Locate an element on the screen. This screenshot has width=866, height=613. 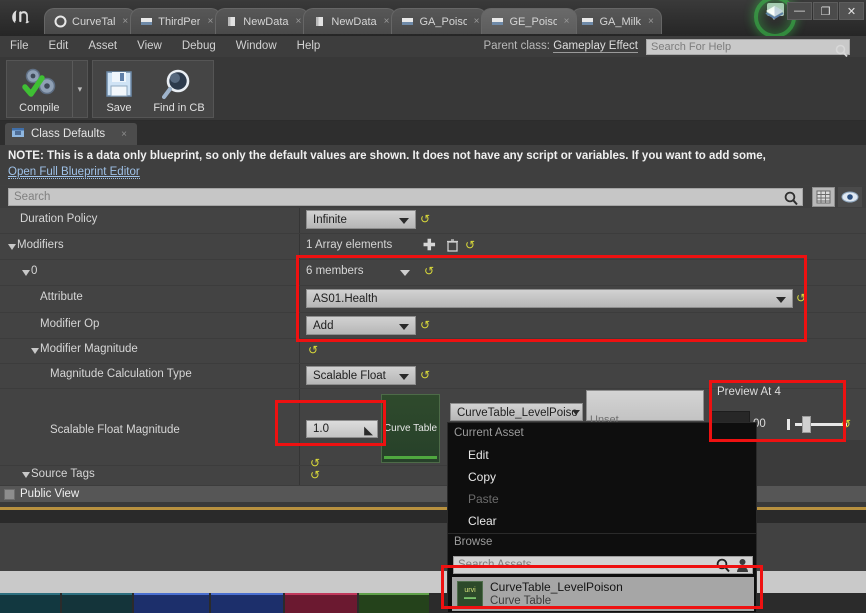
curve-table-asset-icon: urvi ▬▬ is located at coordinates (470, 594).